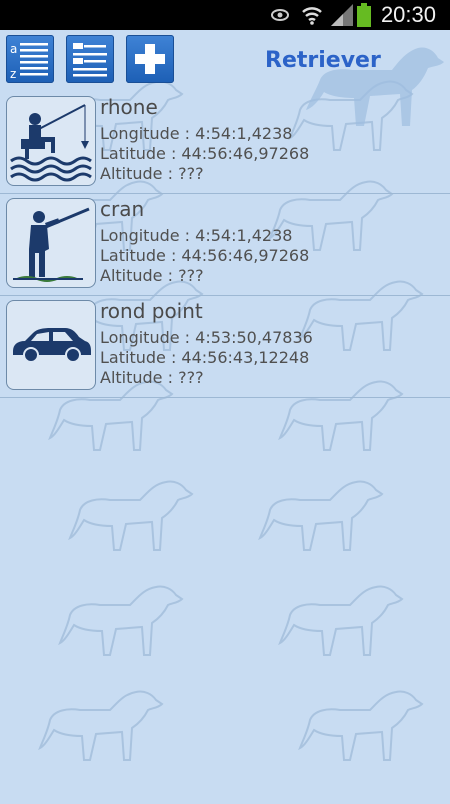  What do you see at coordinates (225, 15) in the screenshot?
I see `status-bar: 20:30` at bounding box center [225, 15].